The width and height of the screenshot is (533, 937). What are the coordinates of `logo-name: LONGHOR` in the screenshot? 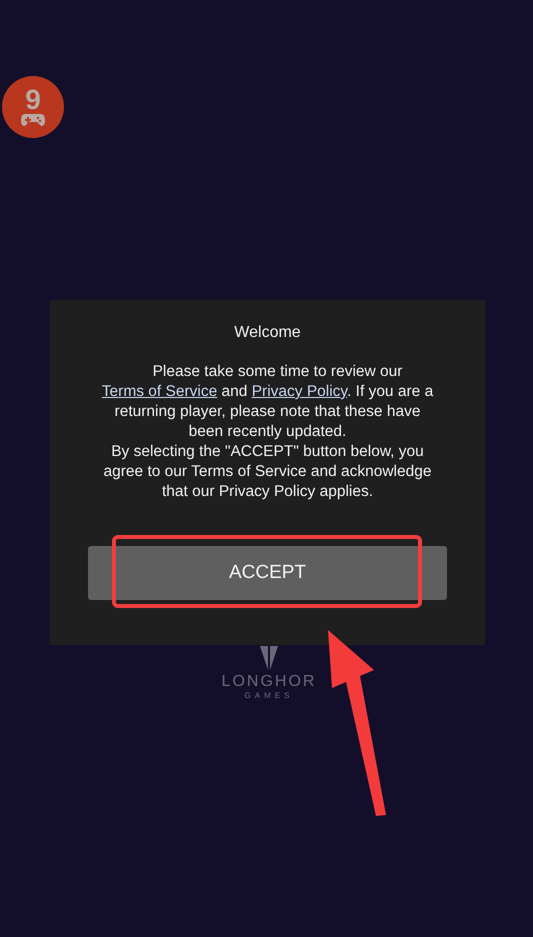 It's located at (269, 682).